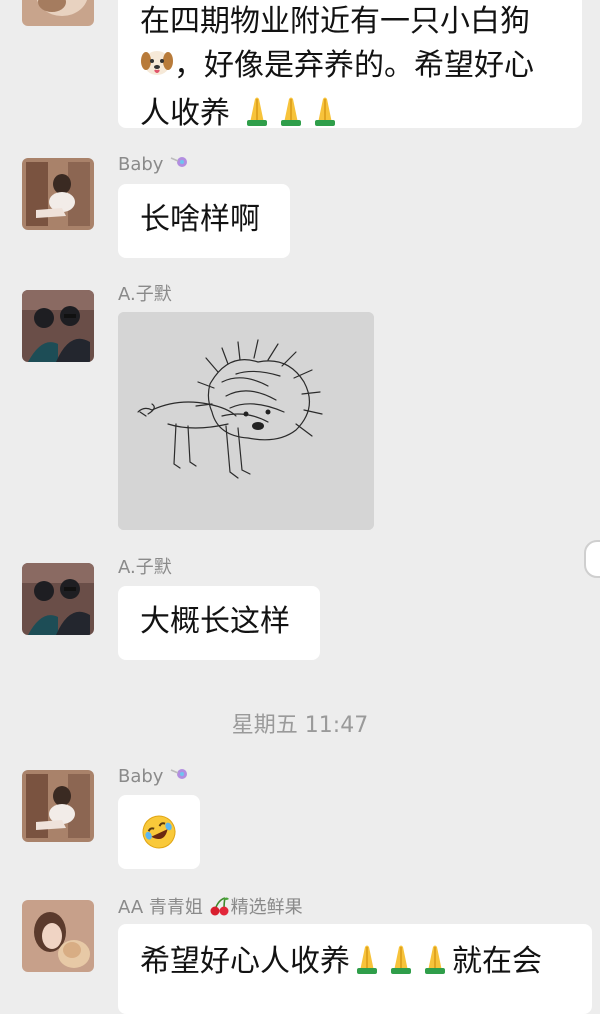 This screenshot has height=1014, width=600. Describe the element at coordinates (220, 908) in the screenshot. I see `cherries-icon` at that location.